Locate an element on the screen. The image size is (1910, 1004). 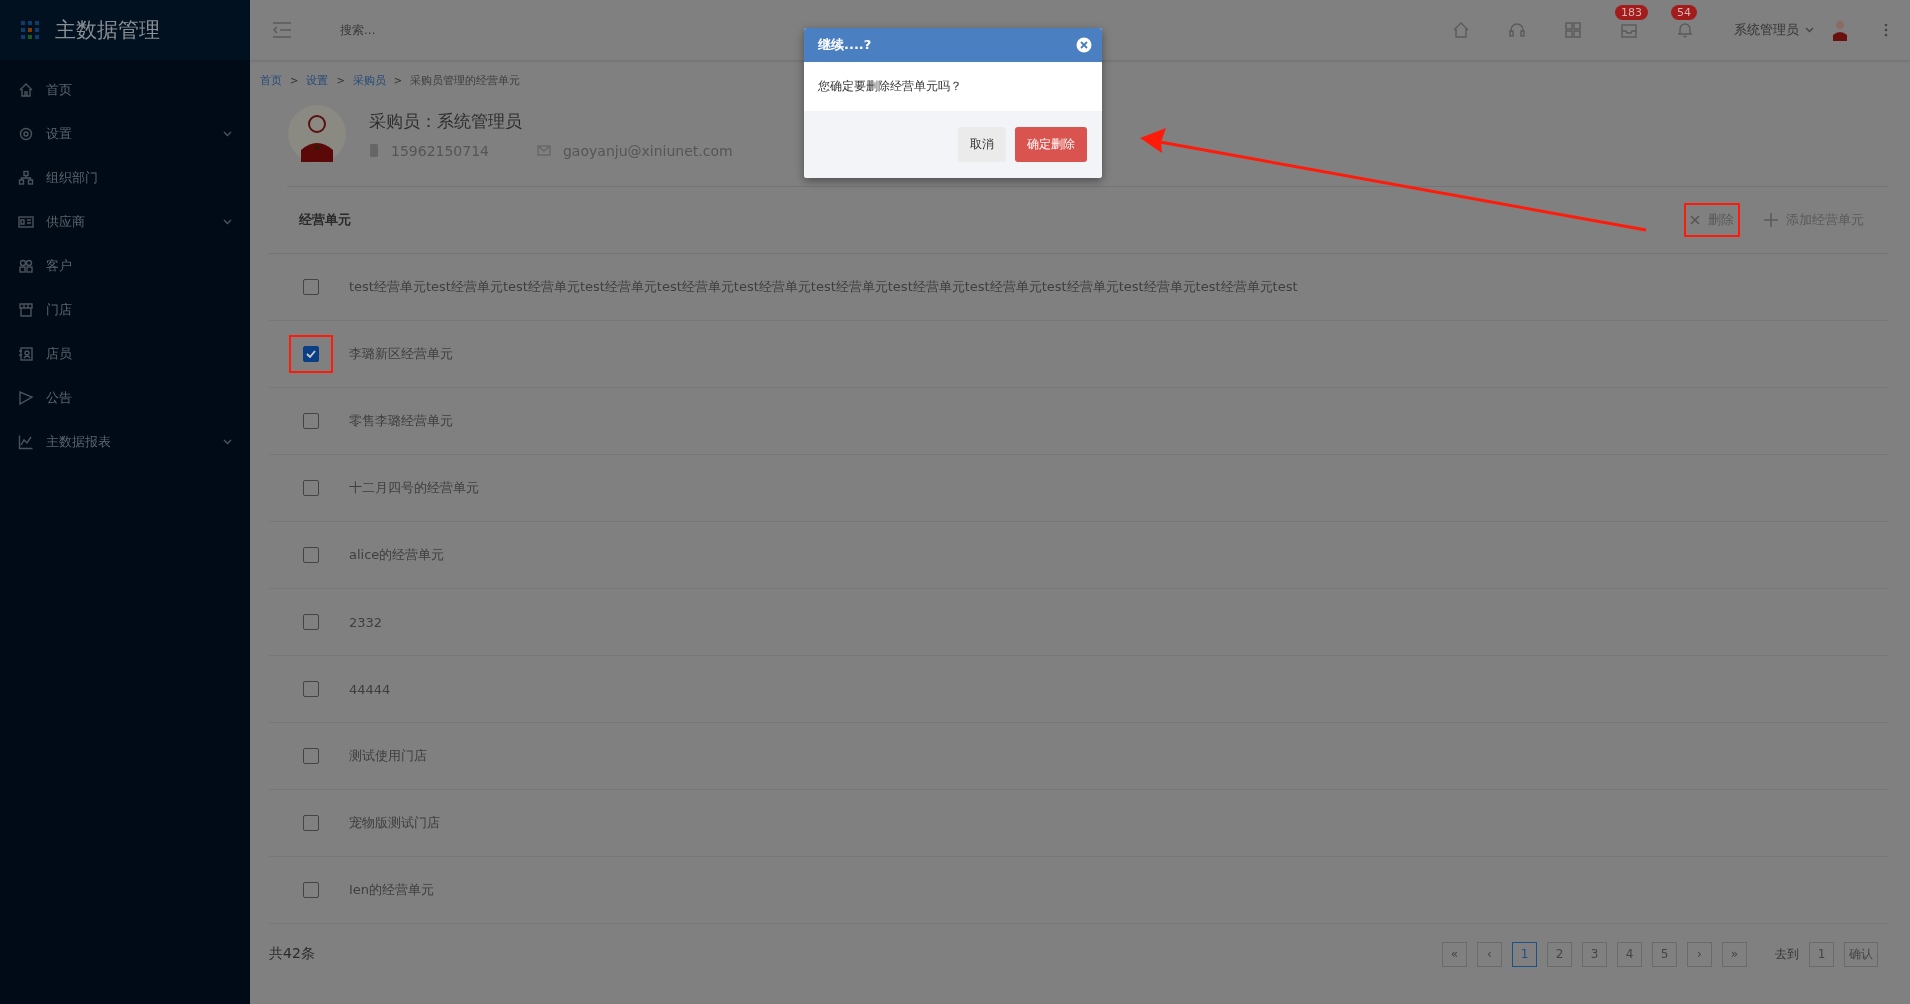
page-button: » is located at coordinates (1734, 954).